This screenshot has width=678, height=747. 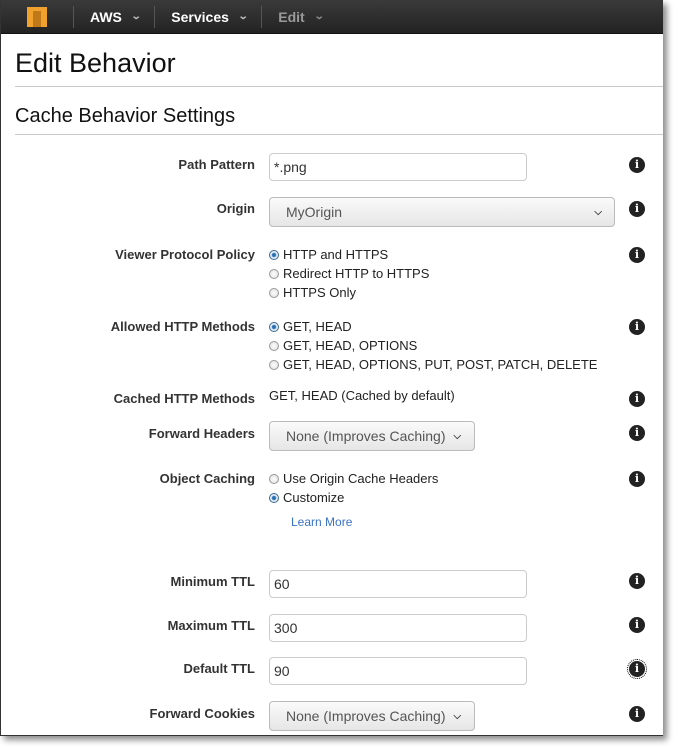 I want to click on forward-headers-select: None (Improves Caching) ⌵, so click(x=372, y=436).